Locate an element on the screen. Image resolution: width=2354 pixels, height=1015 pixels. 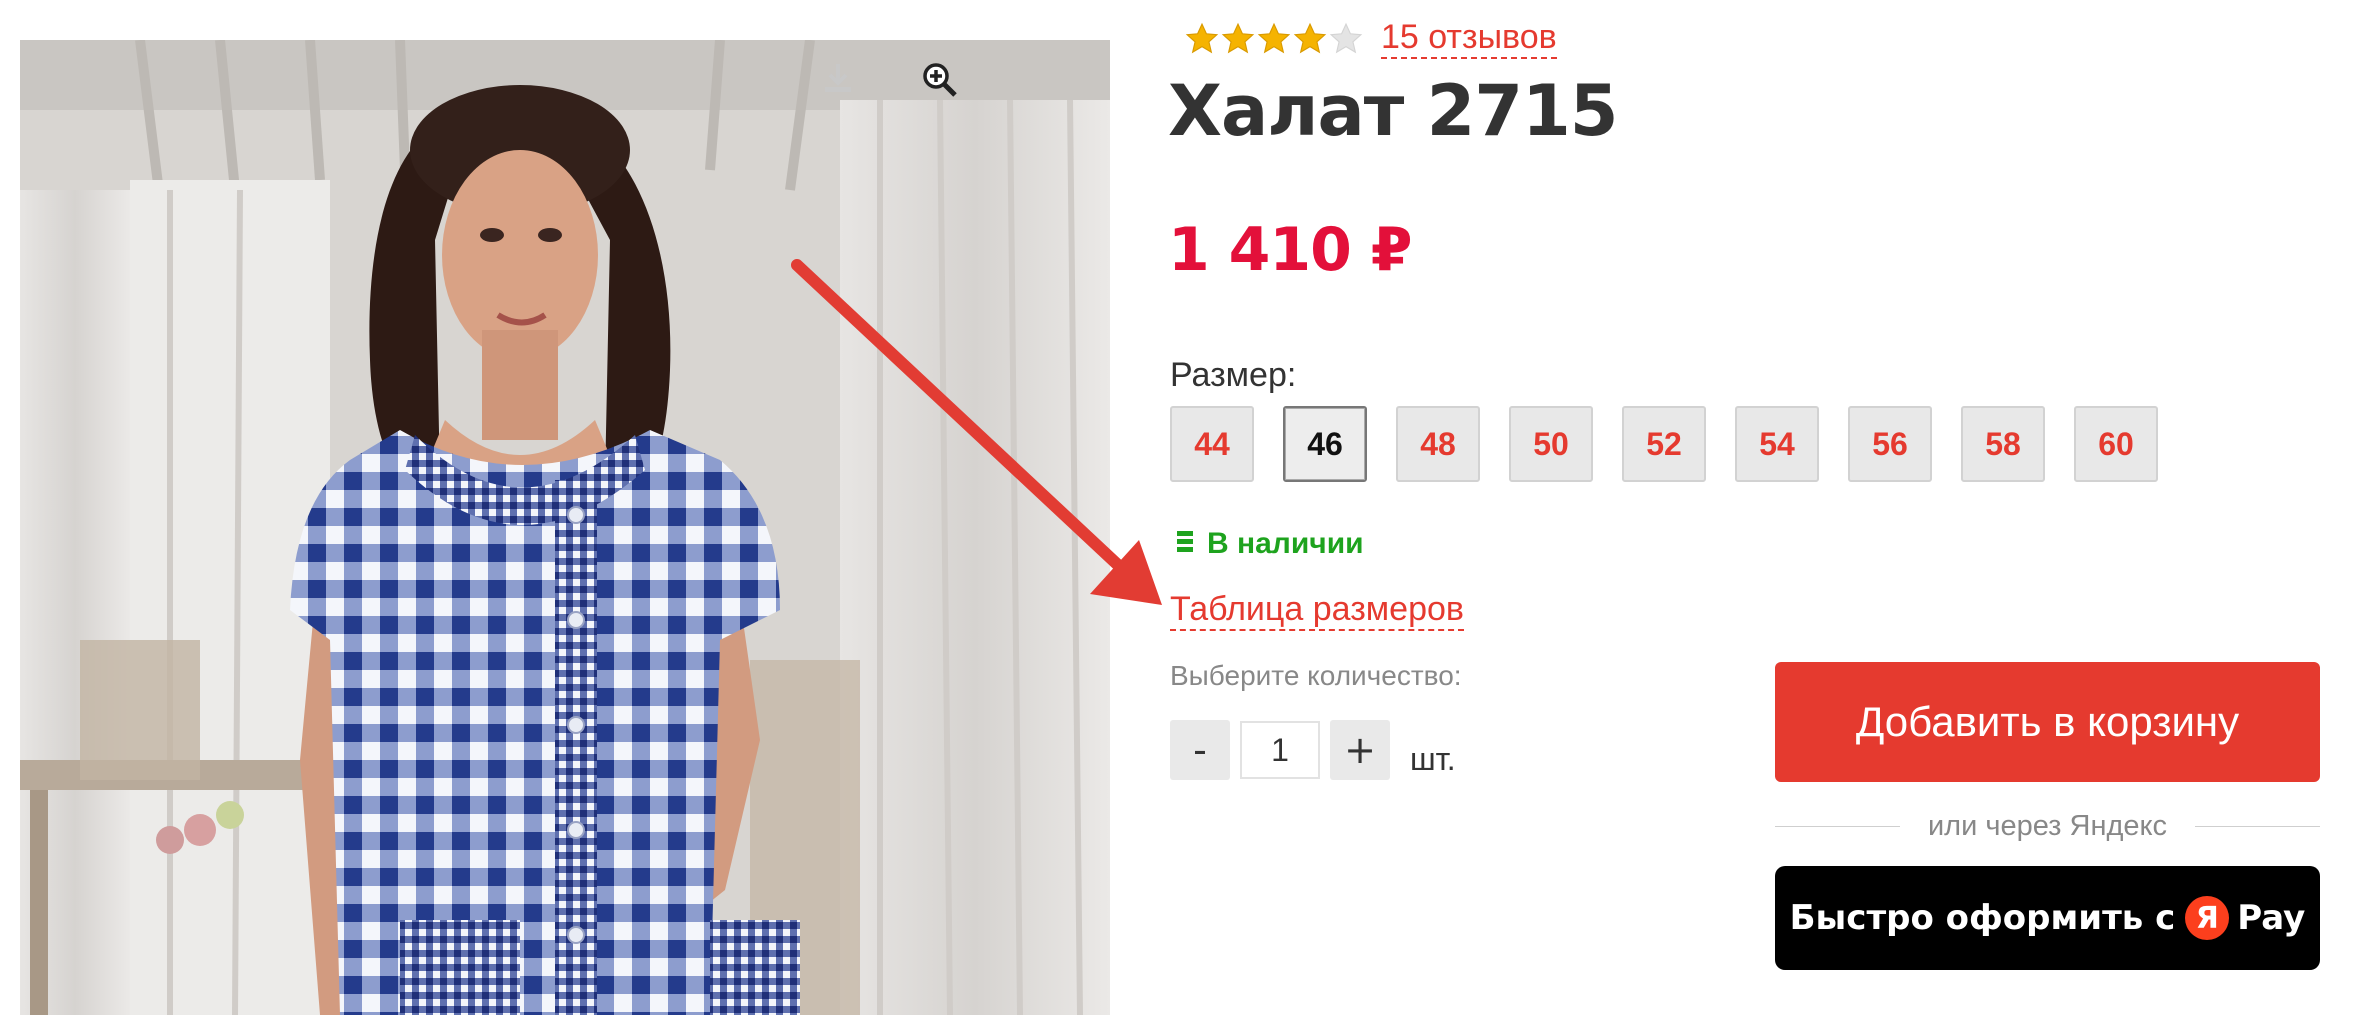
product-rating: 15 отзывов is located at coordinates (1371, 39).